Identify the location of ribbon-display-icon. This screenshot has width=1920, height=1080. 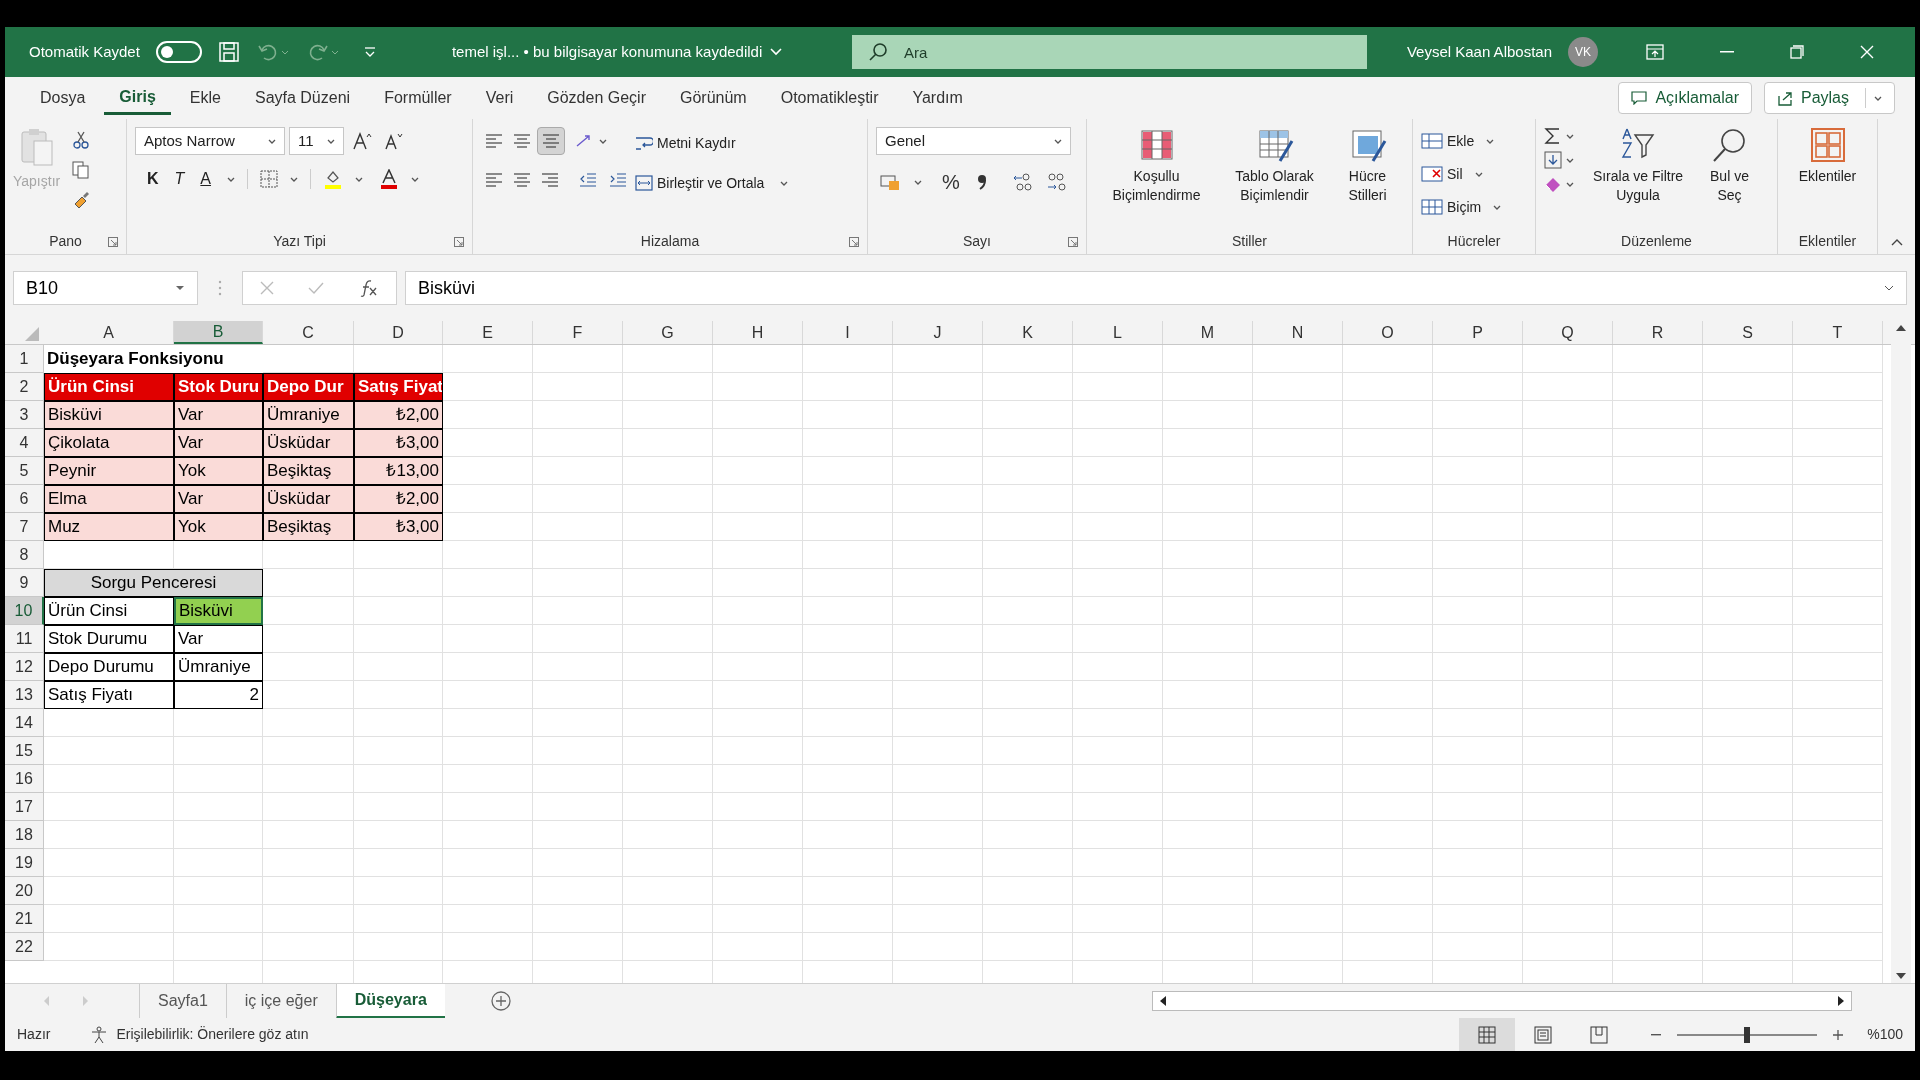
(1655, 52).